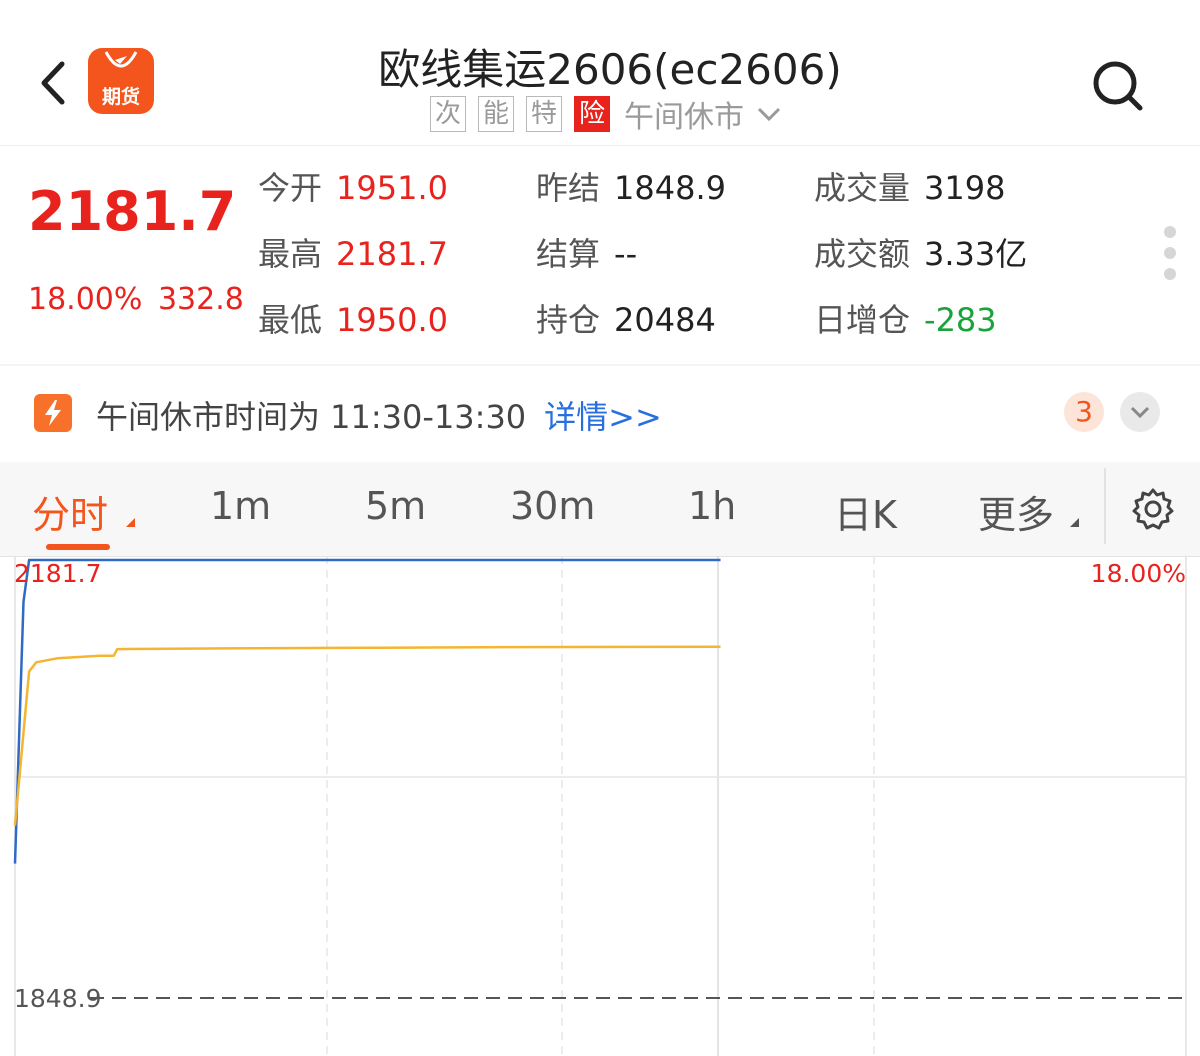 The image size is (1200, 1056). I want to click on oi-change-value: -283, so click(960, 320).